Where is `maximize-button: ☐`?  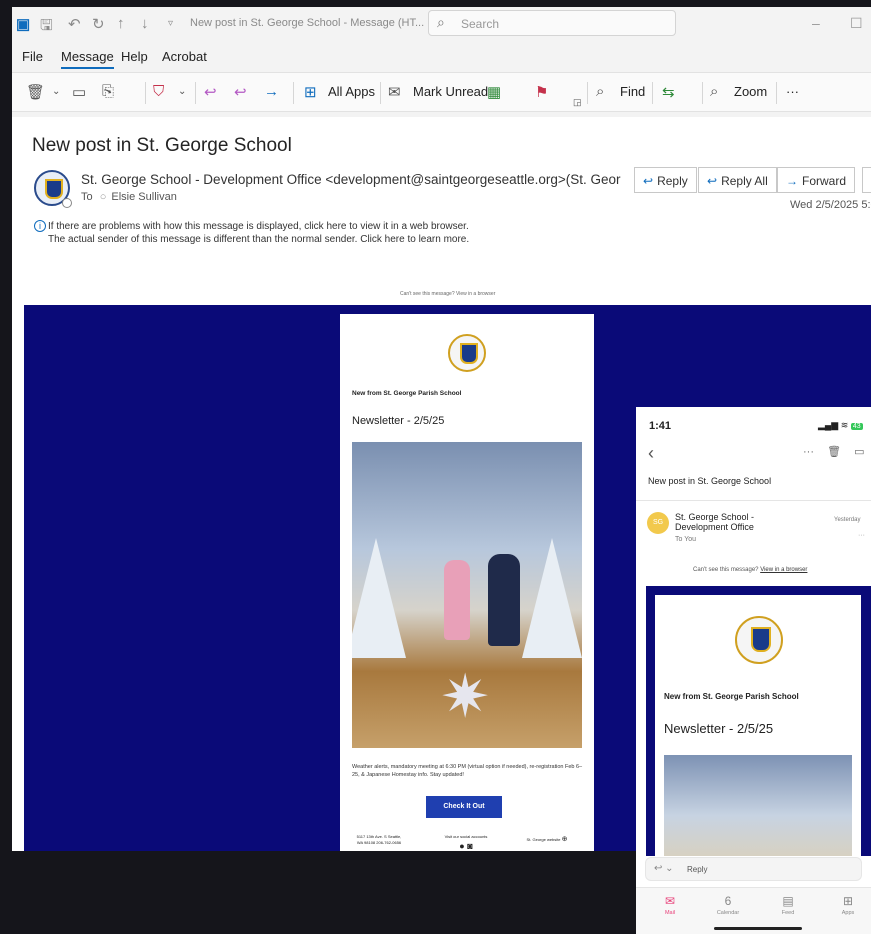 maximize-button: ☐ is located at coordinates (856, 23).